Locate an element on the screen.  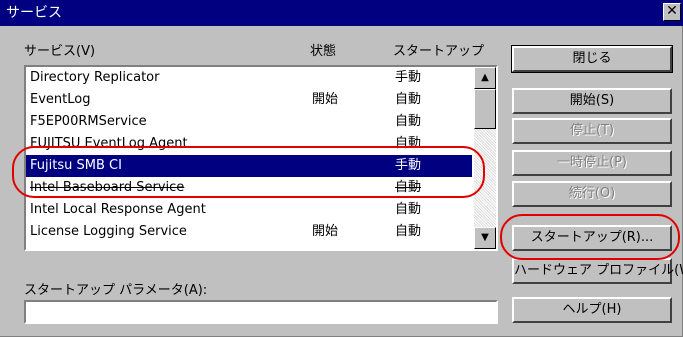
close-window-button: ✕ is located at coordinates (672, 12).